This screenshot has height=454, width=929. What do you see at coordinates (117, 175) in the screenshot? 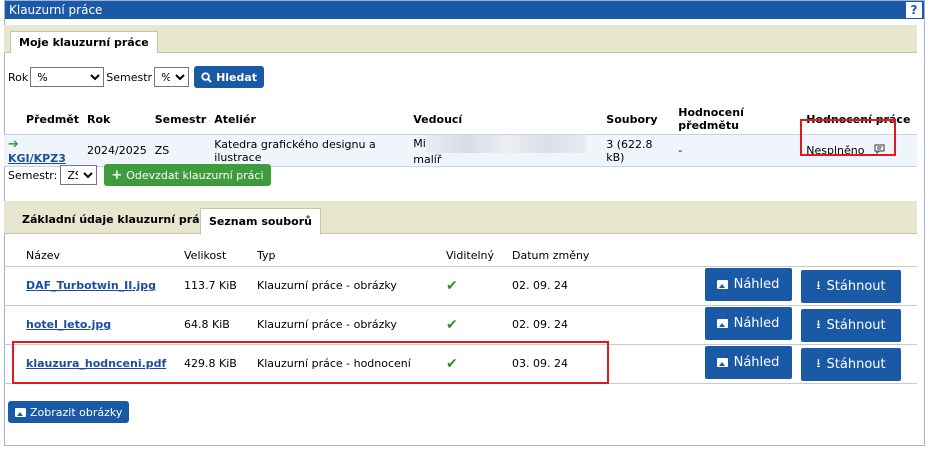
I see `plus-icon: +` at bounding box center [117, 175].